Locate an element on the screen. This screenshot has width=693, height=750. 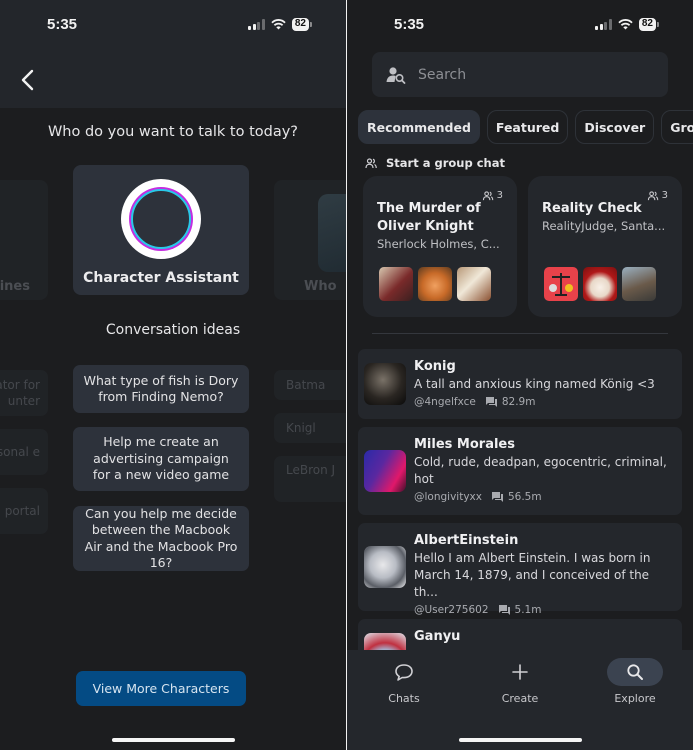
character-card-assistant: Character Assistant is located at coordinates (161, 230).